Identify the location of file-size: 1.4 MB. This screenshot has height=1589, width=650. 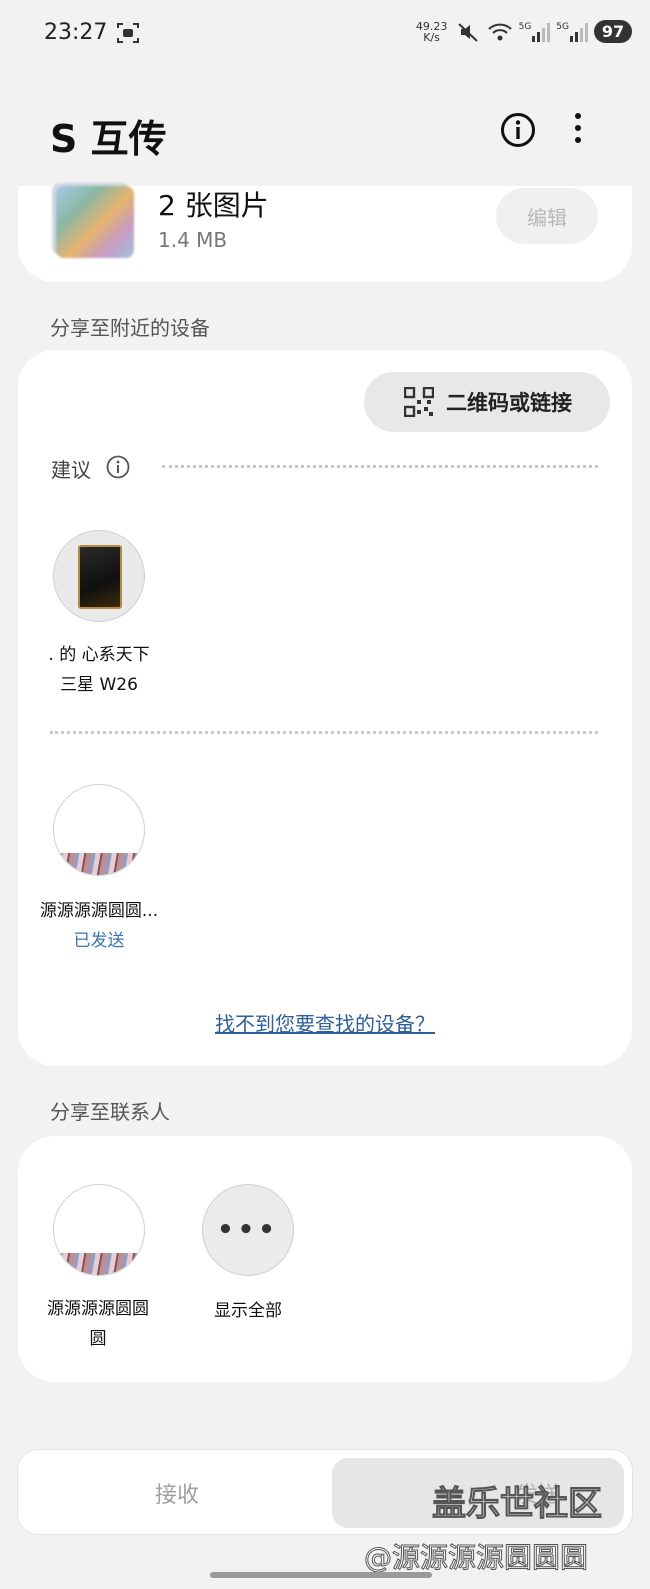
(193, 240).